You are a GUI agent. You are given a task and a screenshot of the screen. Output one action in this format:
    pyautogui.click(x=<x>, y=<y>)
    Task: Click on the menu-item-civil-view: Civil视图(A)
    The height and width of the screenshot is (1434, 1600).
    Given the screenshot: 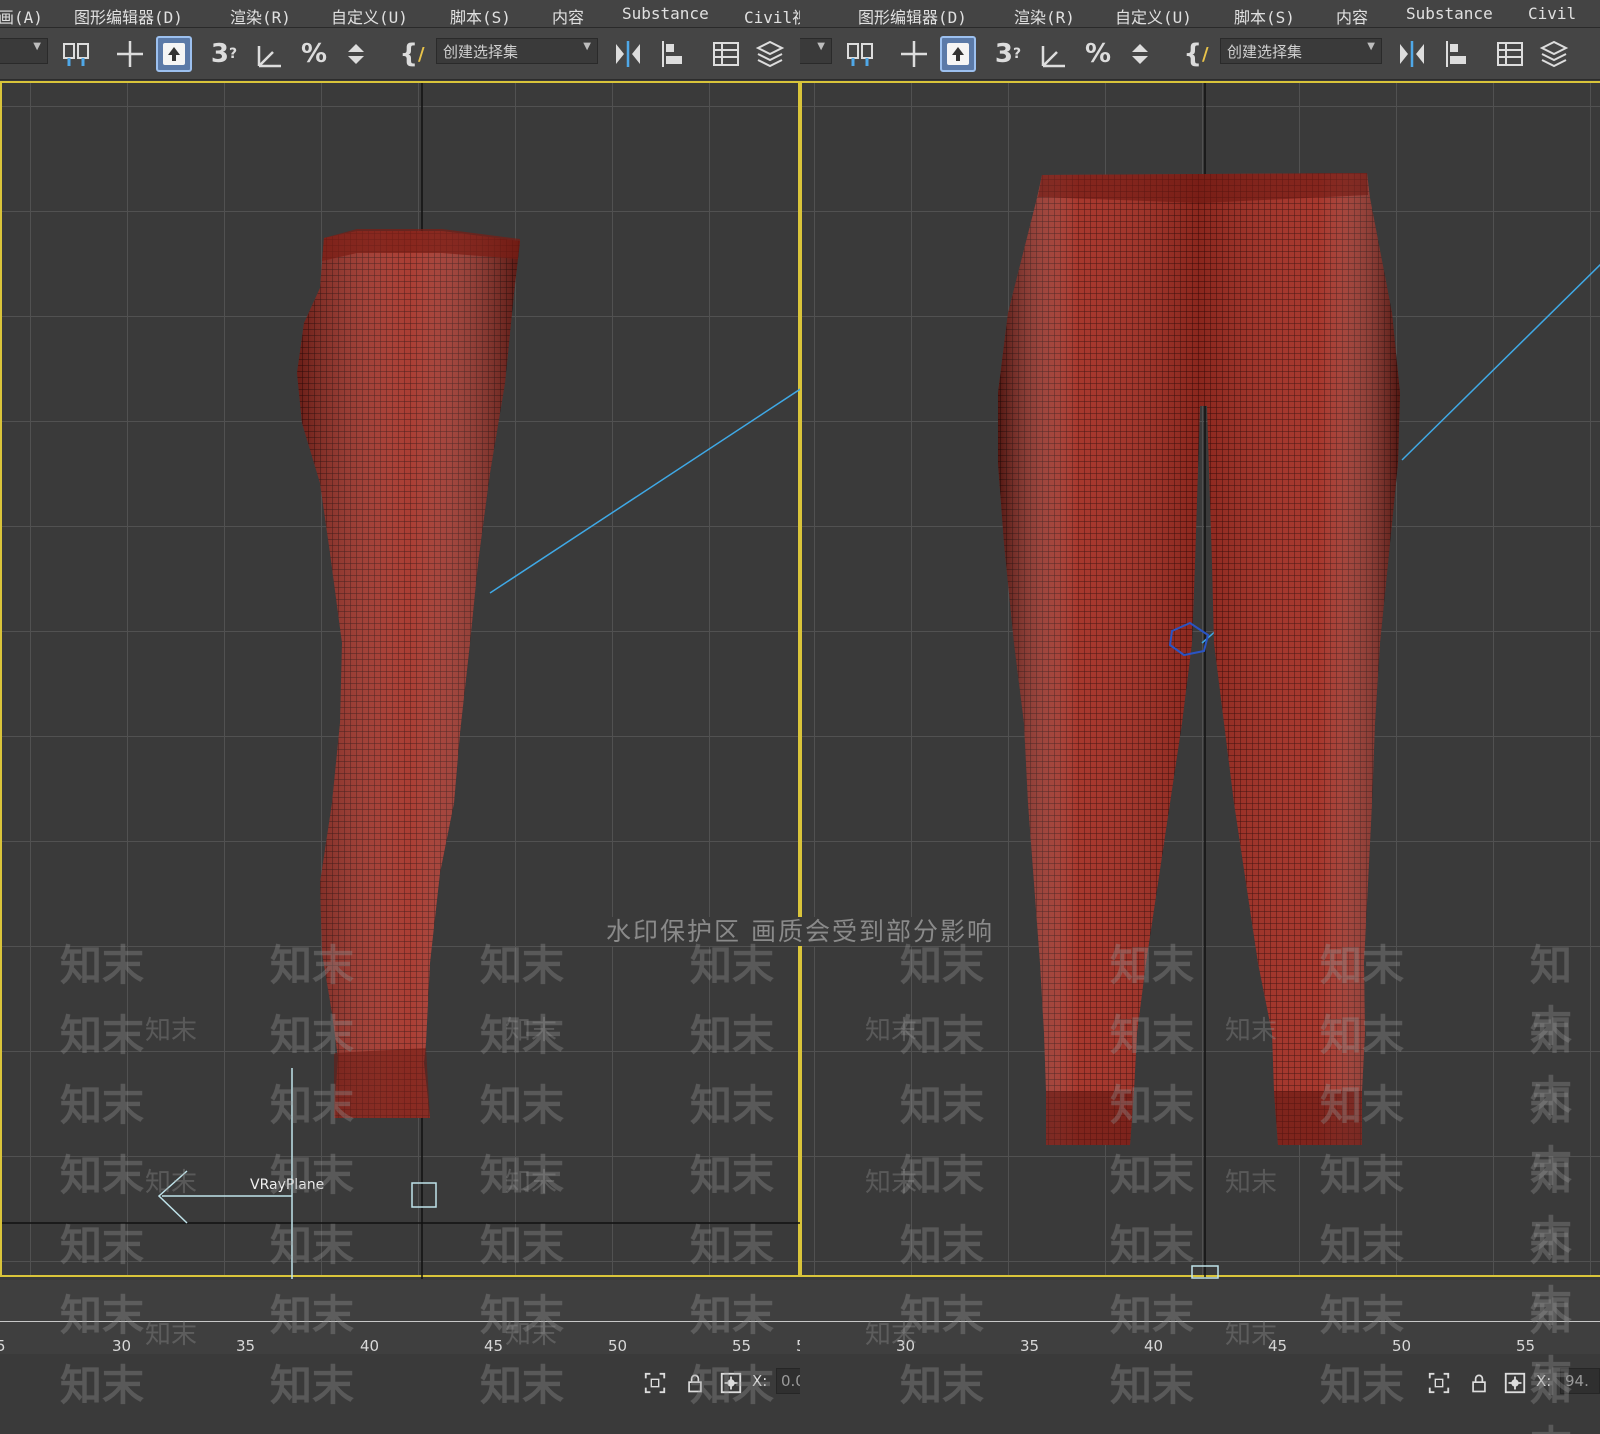 What is the action you would take?
    pyautogui.click(x=772, y=16)
    